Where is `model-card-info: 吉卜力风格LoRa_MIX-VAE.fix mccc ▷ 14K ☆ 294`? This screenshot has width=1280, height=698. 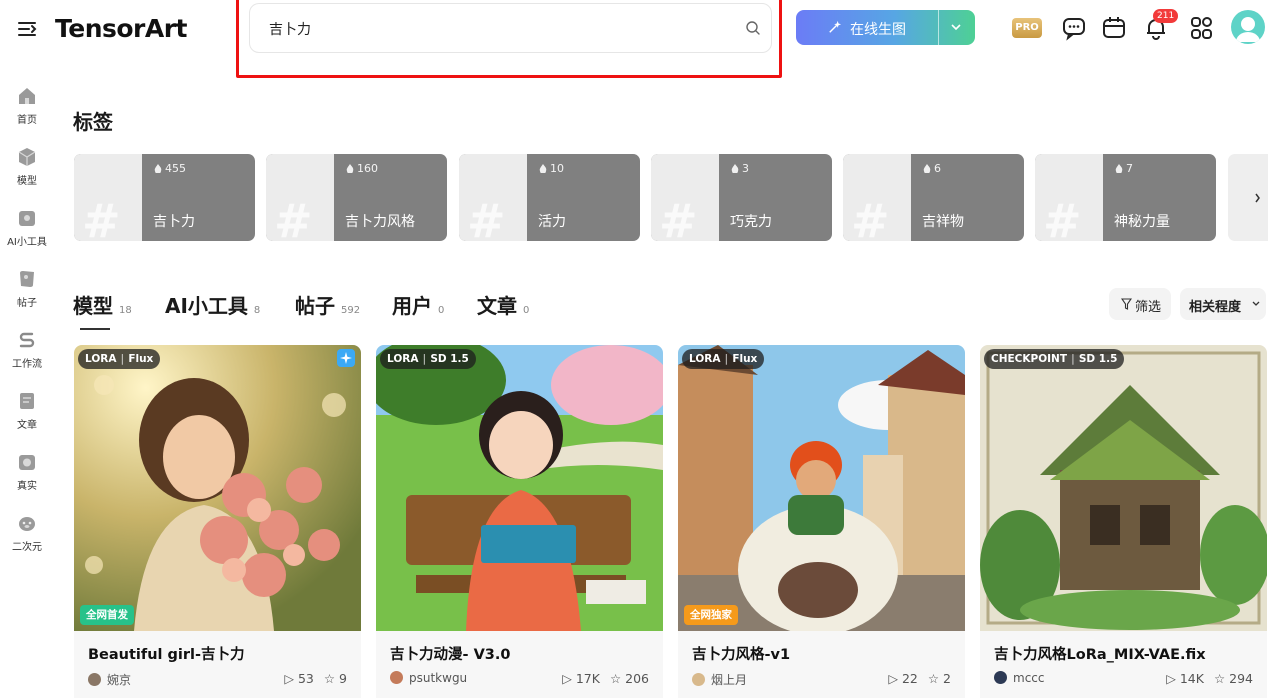
model-card-info: 吉卜力风格LoRa_MIX-VAE.fix mccc ▷ 14K ☆ 294 is located at coordinates (1123, 664).